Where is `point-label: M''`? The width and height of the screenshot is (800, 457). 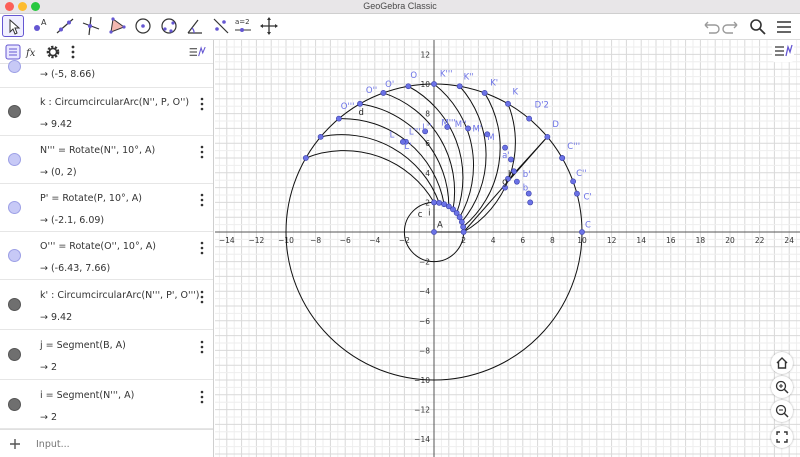 point-label: M'' is located at coordinates (461, 125).